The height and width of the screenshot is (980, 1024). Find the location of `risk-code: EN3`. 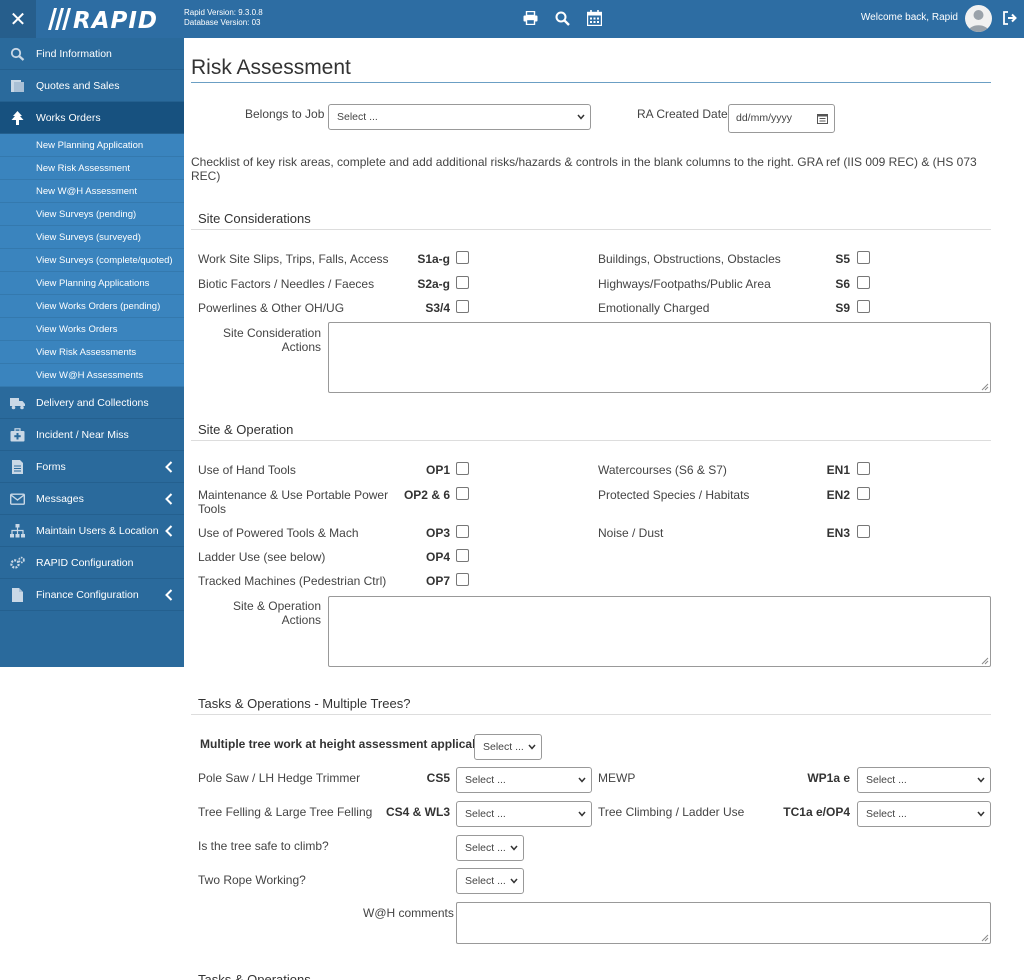

risk-code: EN3 is located at coordinates (838, 533).